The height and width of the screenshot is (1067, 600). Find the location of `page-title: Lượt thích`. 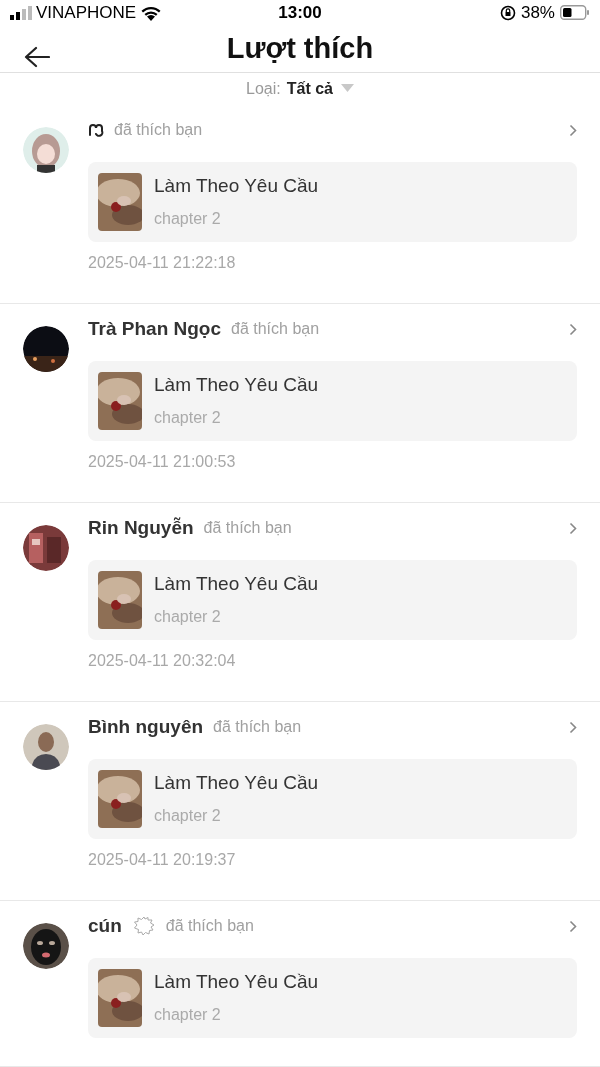

page-title: Lượt thích is located at coordinates (300, 48).